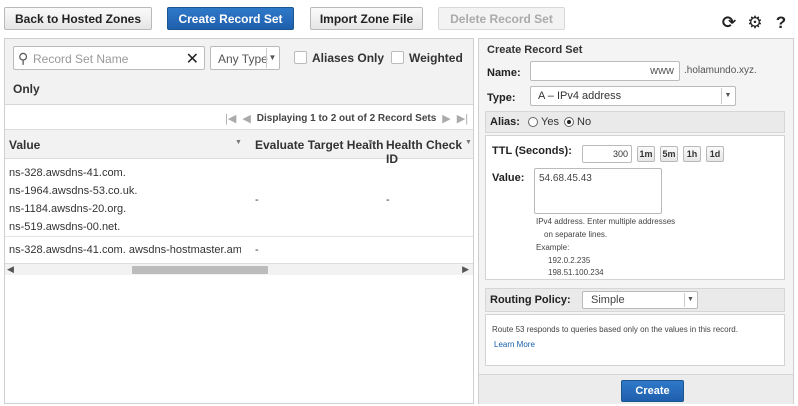 The image size is (798, 406). Describe the element at coordinates (504, 73) in the screenshot. I see `name-label: Name:` at that location.